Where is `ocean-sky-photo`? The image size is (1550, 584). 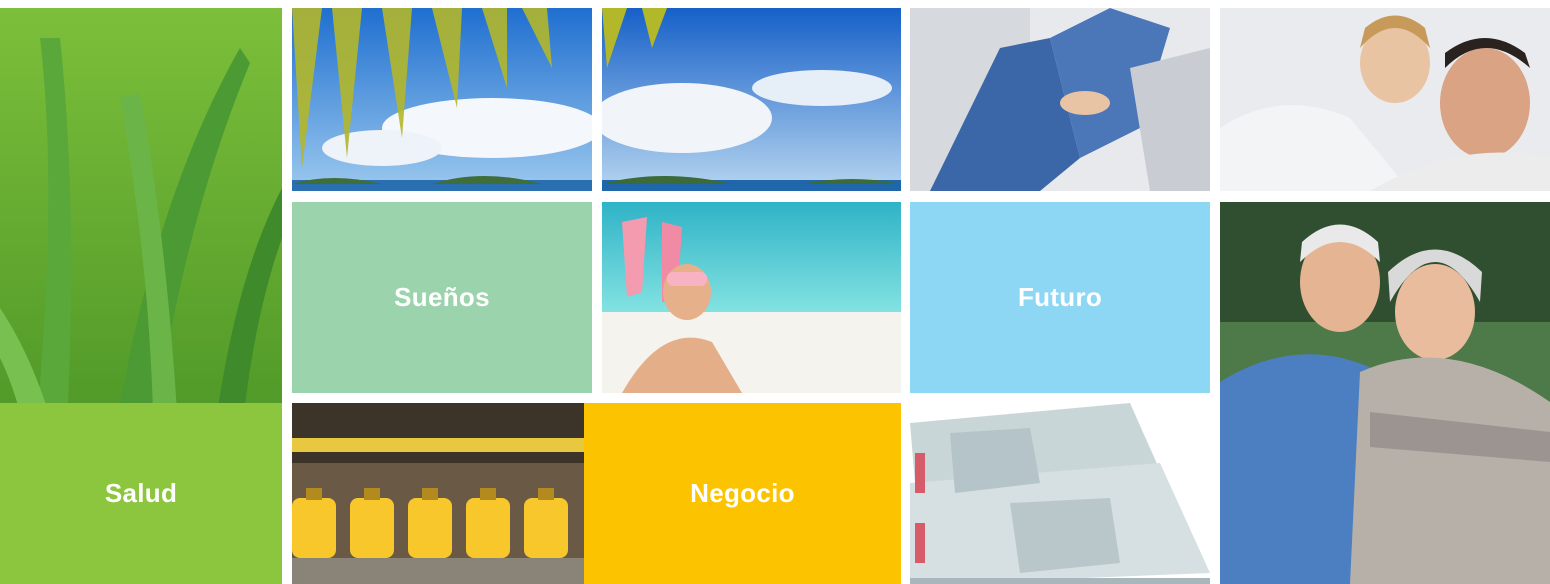 ocean-sky-photo is located at coordinates (751, 99).